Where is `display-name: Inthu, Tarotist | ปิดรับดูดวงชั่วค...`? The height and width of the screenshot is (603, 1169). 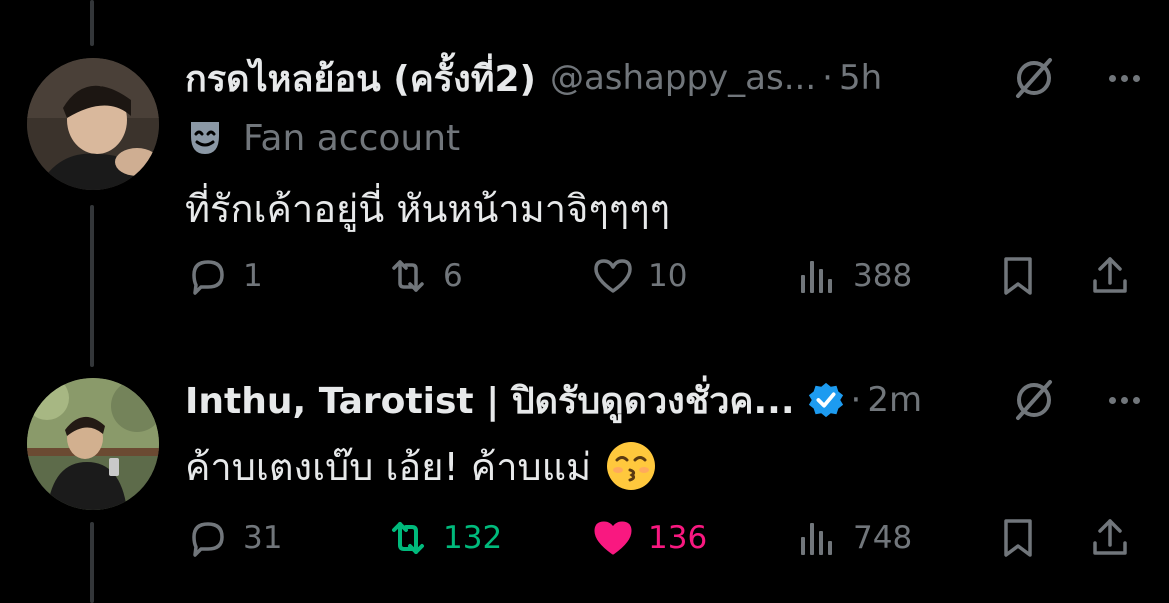 display-name: Inthu, Tarotist | ปิดรับดูดวงชั่วค... is located at coordinates (490, 400).